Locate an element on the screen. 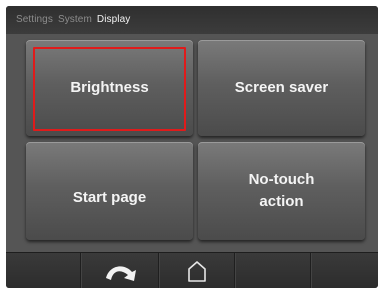 This screenshot has width=382, height=288. back-arrow-icon is located at coordinates (120, 273).